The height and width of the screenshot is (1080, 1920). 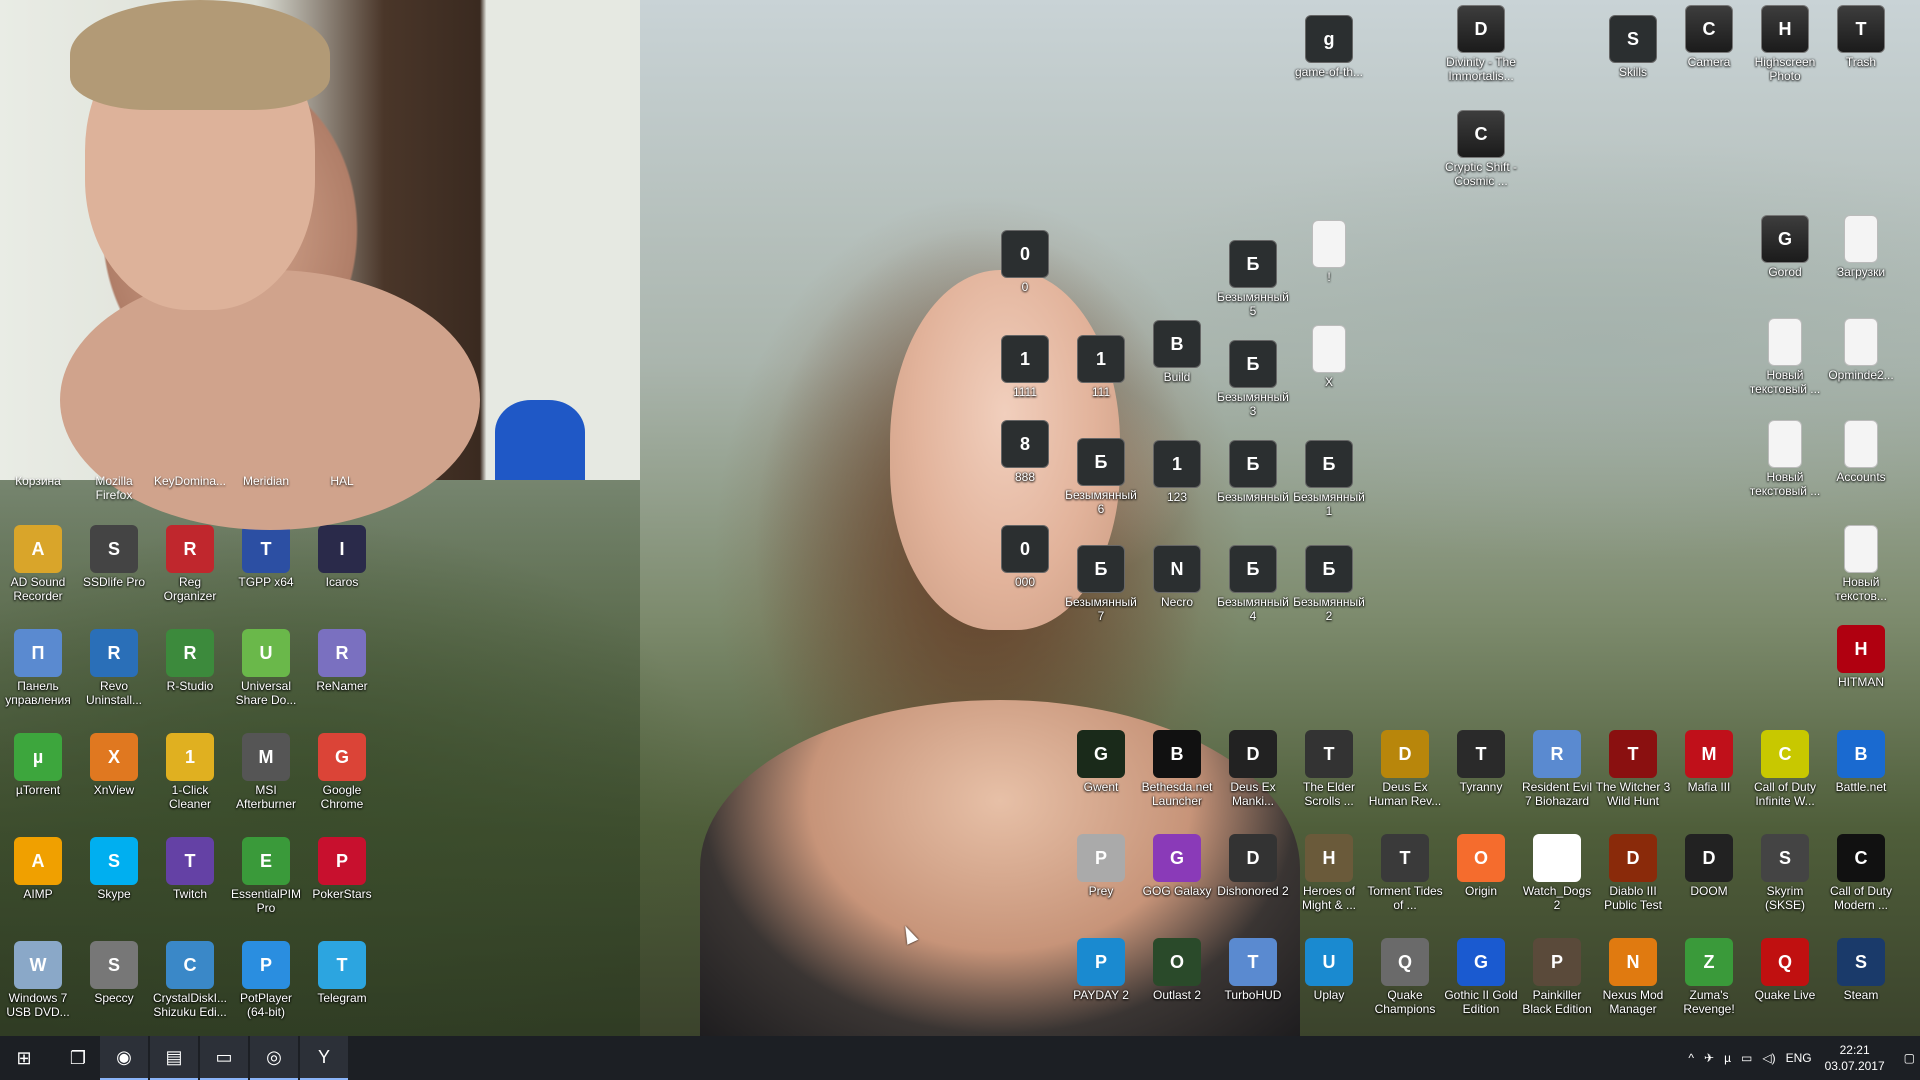 I want to click on desktop-icon: S Skills, so click(x=1633, y=47).